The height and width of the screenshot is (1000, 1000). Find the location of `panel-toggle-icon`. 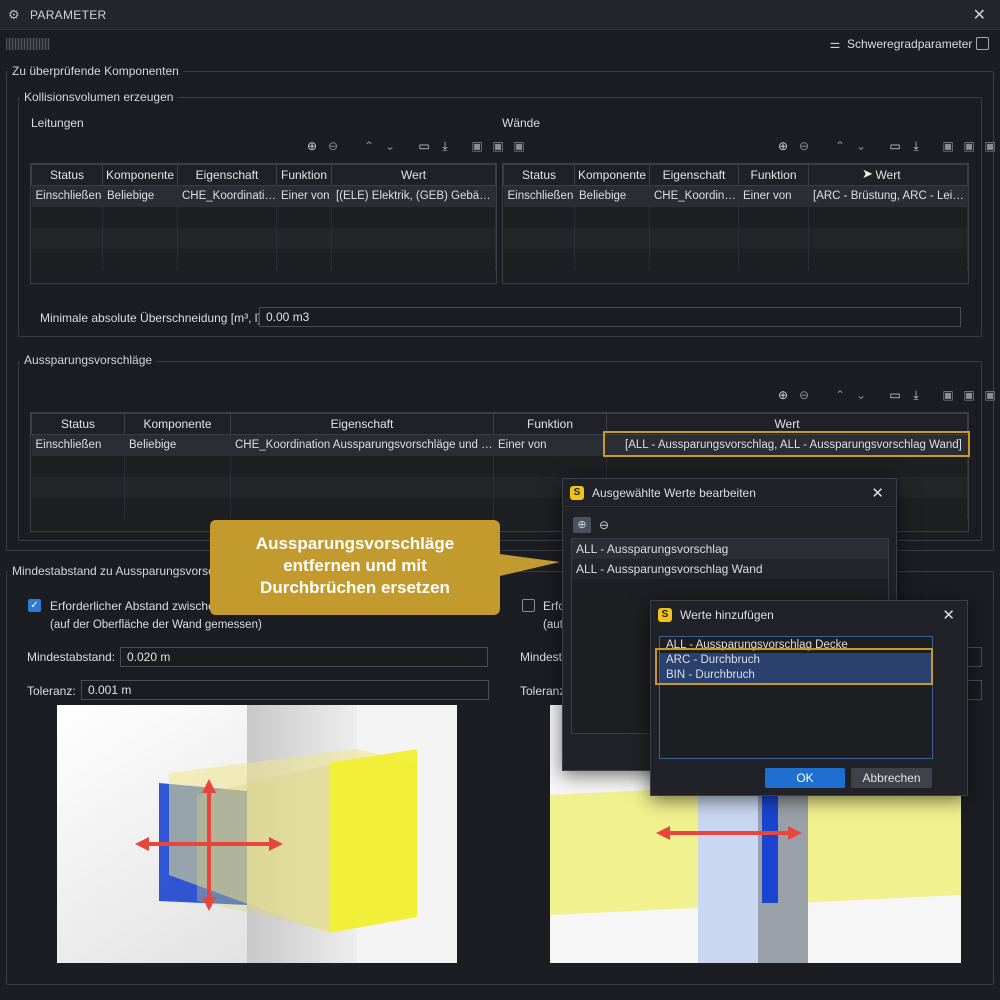

panel-toggle-icon is located at coordinates (982, 43).